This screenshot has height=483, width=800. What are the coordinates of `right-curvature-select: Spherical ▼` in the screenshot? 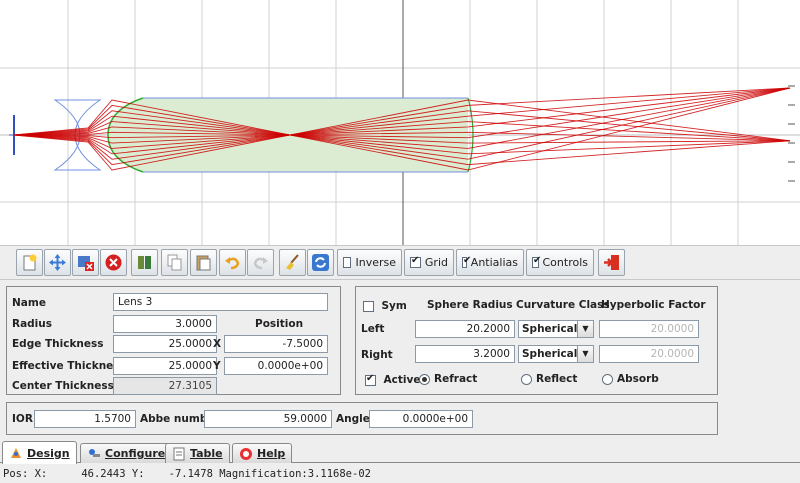 It's located at (556, 354).